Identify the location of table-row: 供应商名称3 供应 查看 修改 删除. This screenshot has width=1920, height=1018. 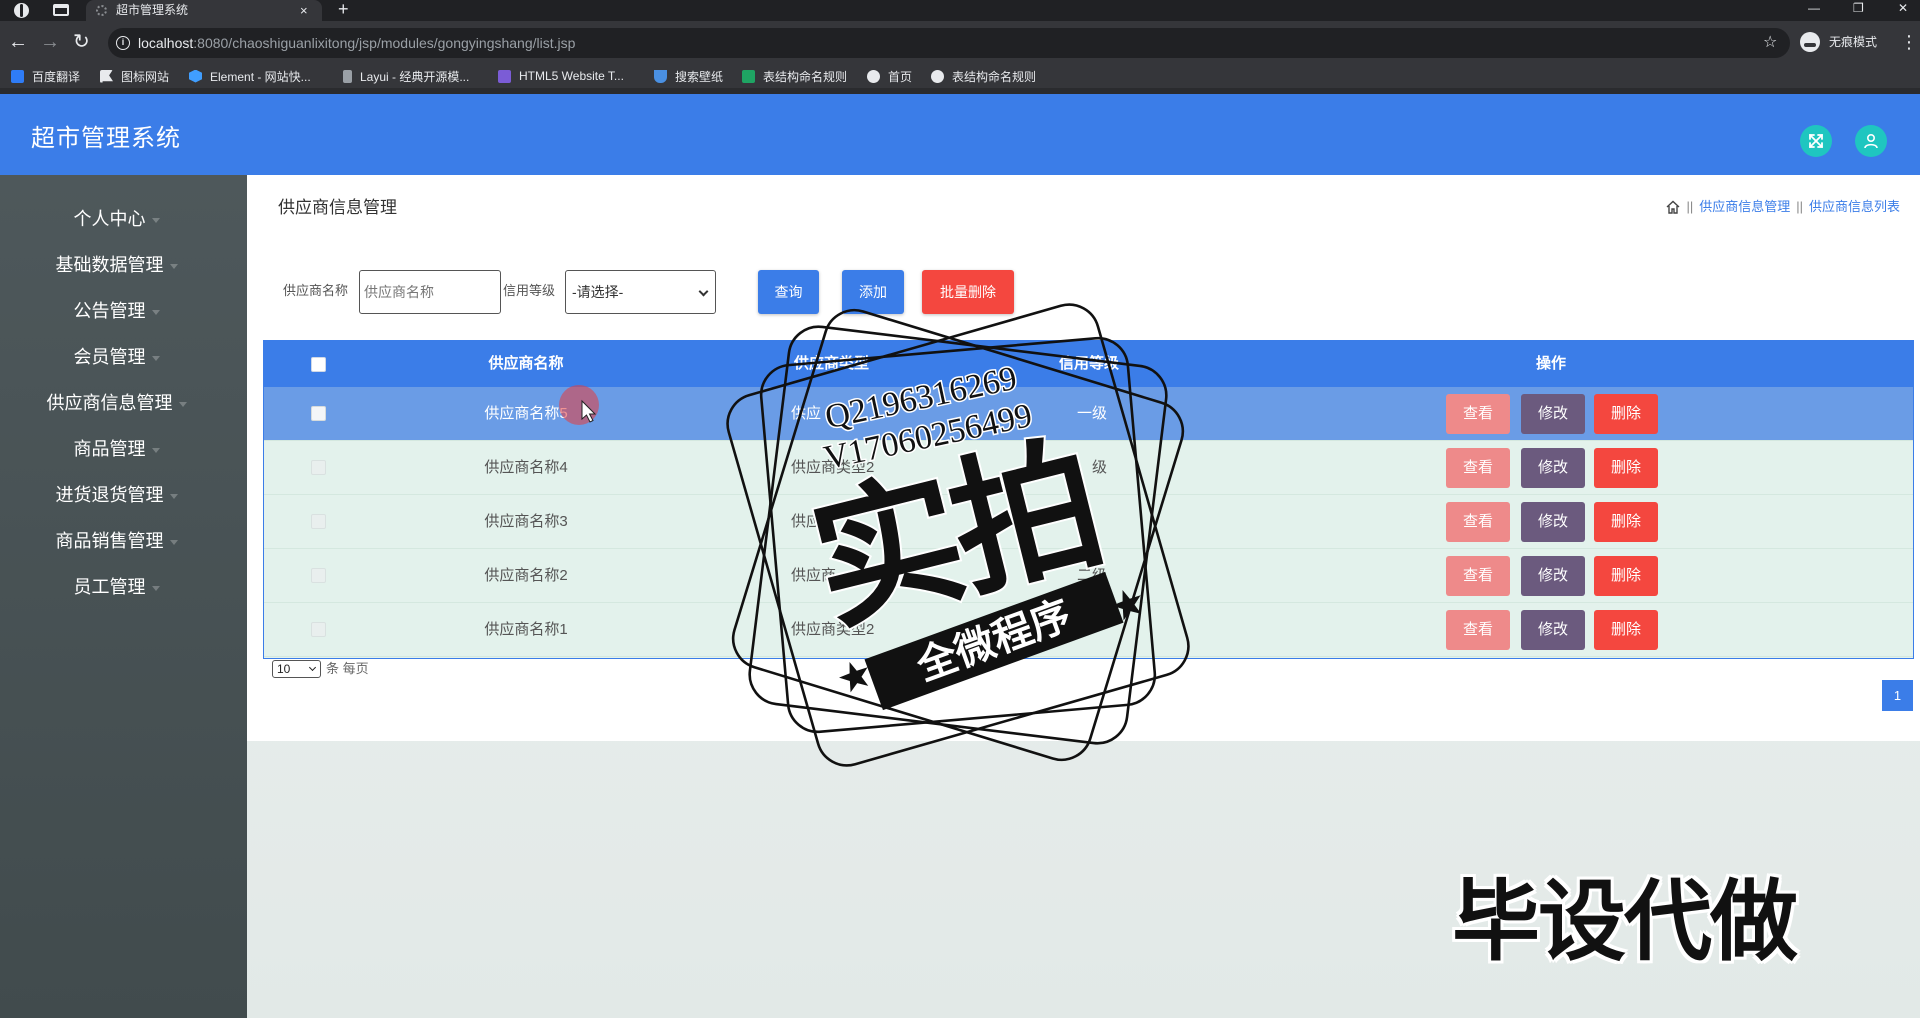
(1088, 522).